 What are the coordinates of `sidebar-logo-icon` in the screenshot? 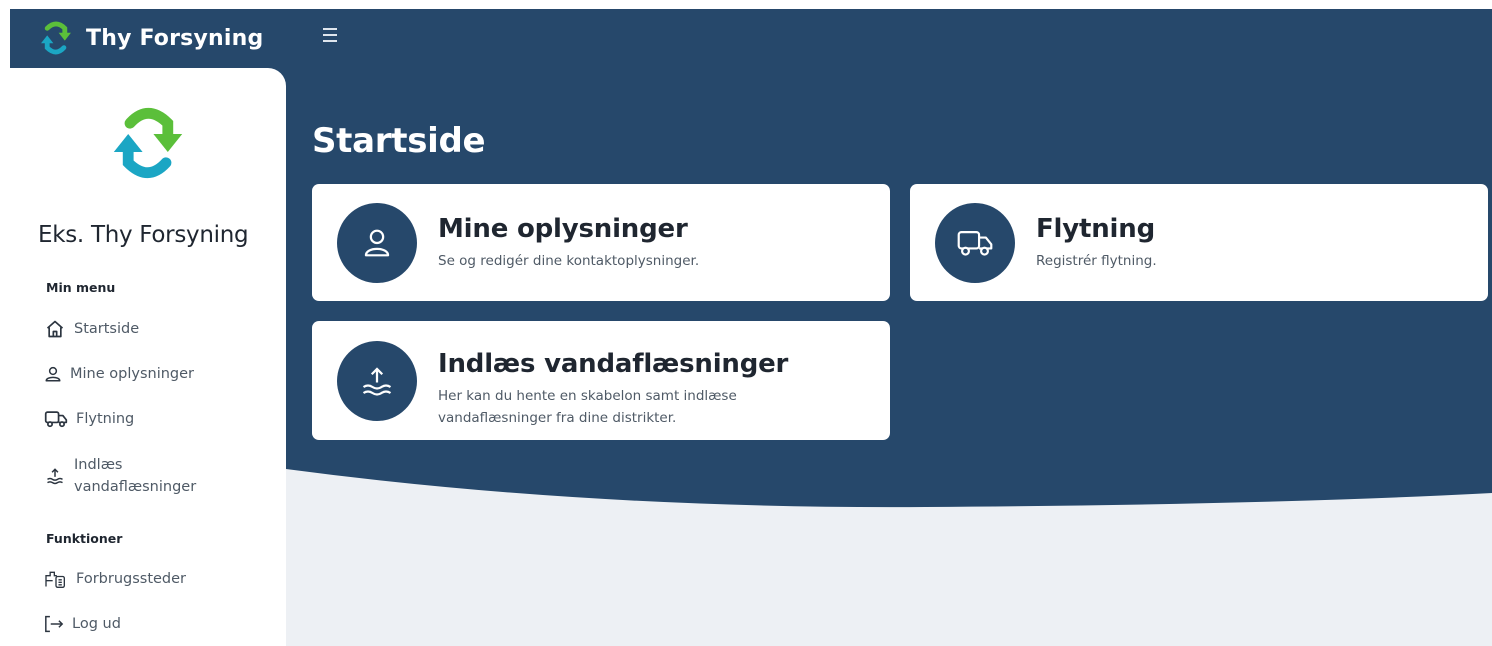 It's located at (148, 143).